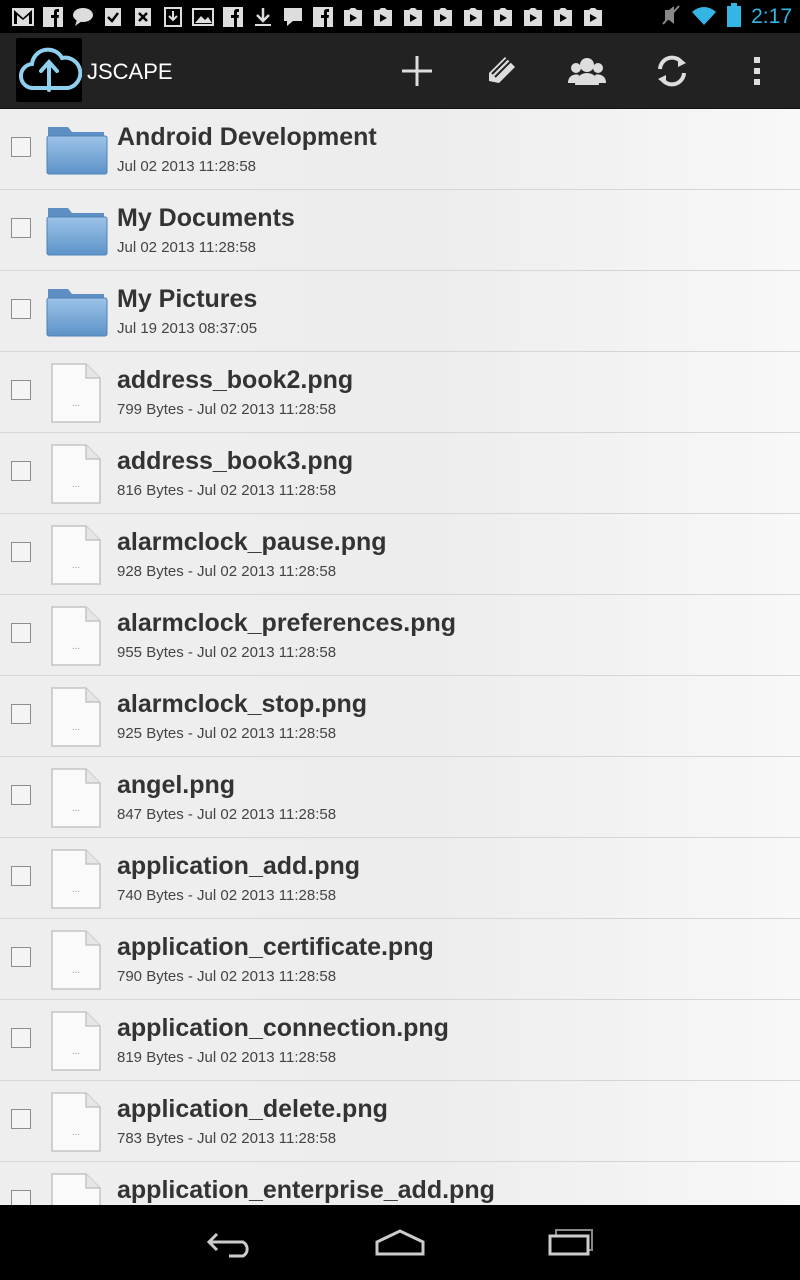 The image size is (800, 1280). What do you see at coordinates (308, 17) in the screenshot?
I see `notification-icons` at bounding box center [308, 17].